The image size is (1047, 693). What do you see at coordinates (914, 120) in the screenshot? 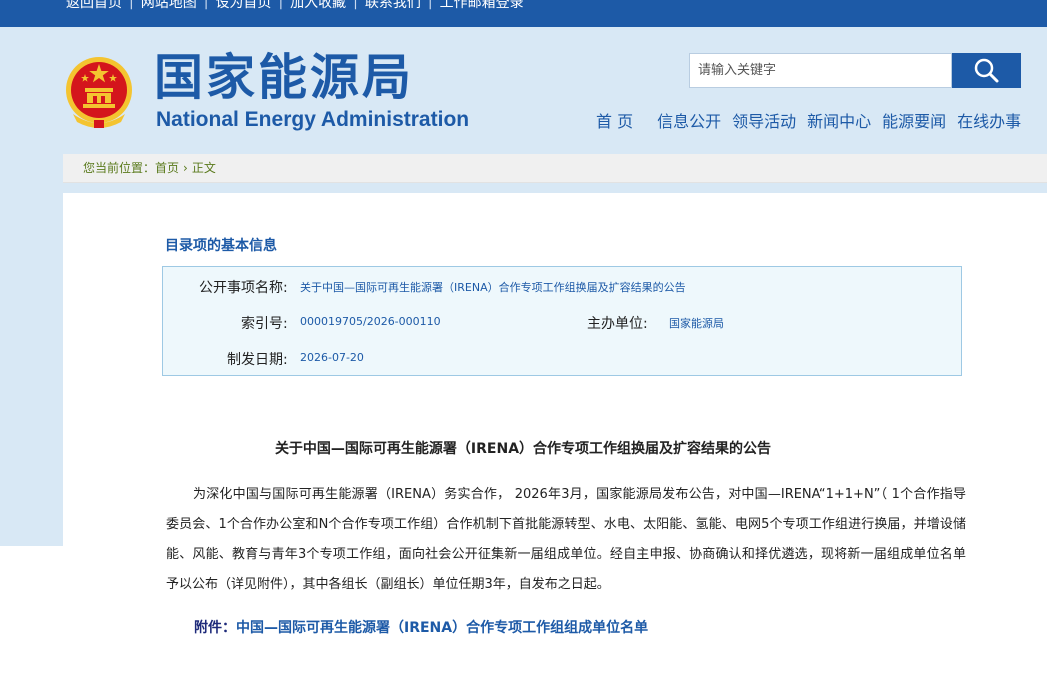
I see `nav-energy-news: 能源要闻` at bounding box center [914, 120].